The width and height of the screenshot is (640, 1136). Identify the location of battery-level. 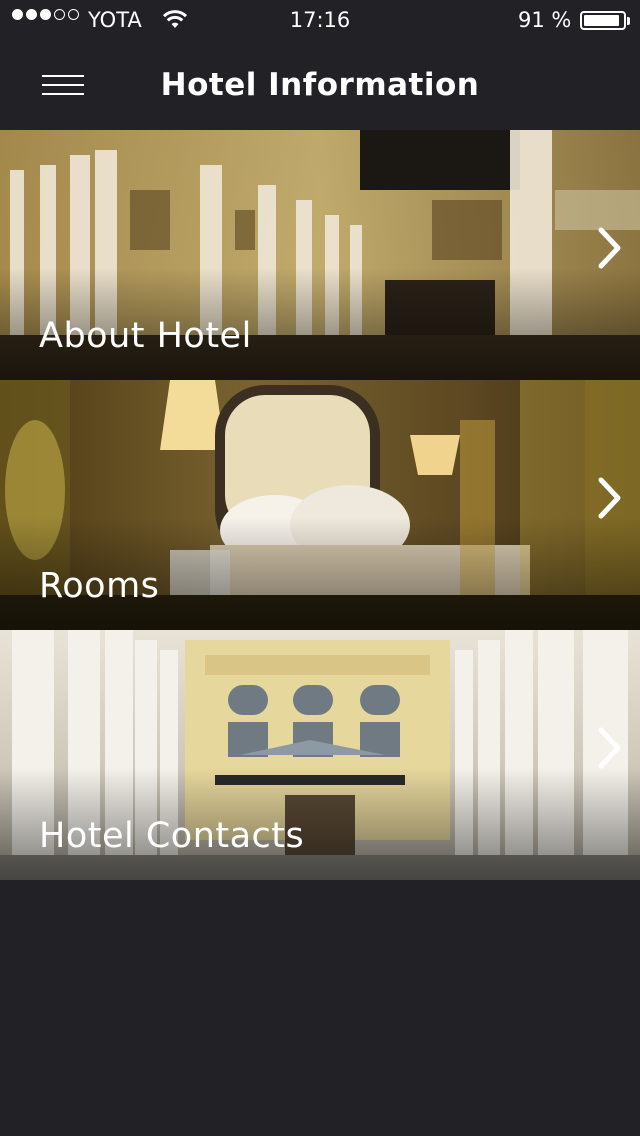
(601, 20).